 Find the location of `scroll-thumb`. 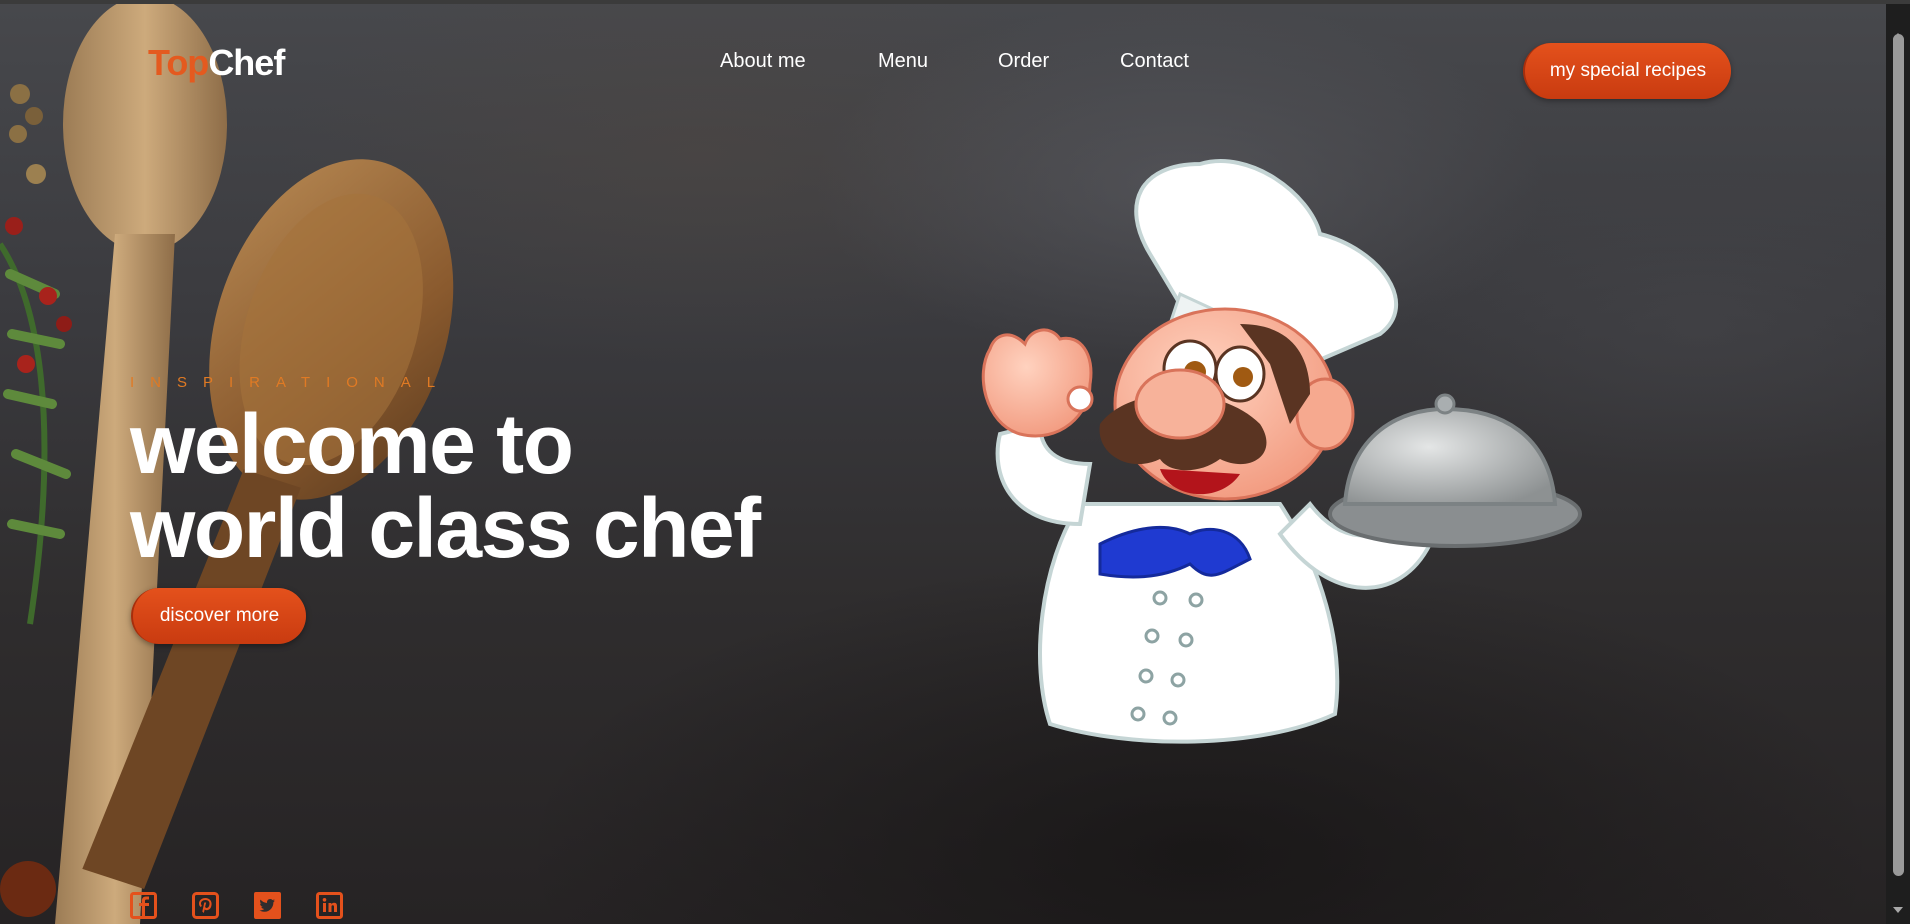

scroll-thumb is located at coordinates (1898, 455).